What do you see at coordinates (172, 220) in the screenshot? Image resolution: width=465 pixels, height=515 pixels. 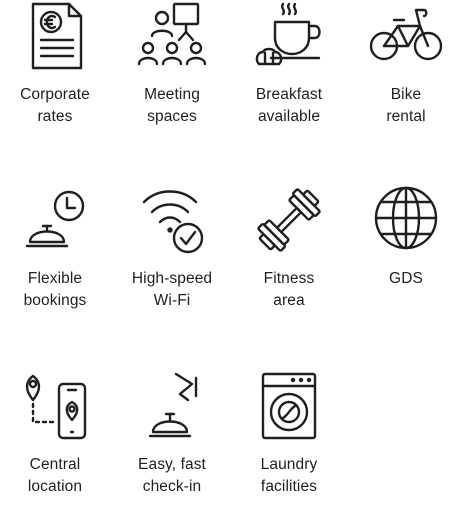 I see `wifi-icon` at bounding box center [172, 220].